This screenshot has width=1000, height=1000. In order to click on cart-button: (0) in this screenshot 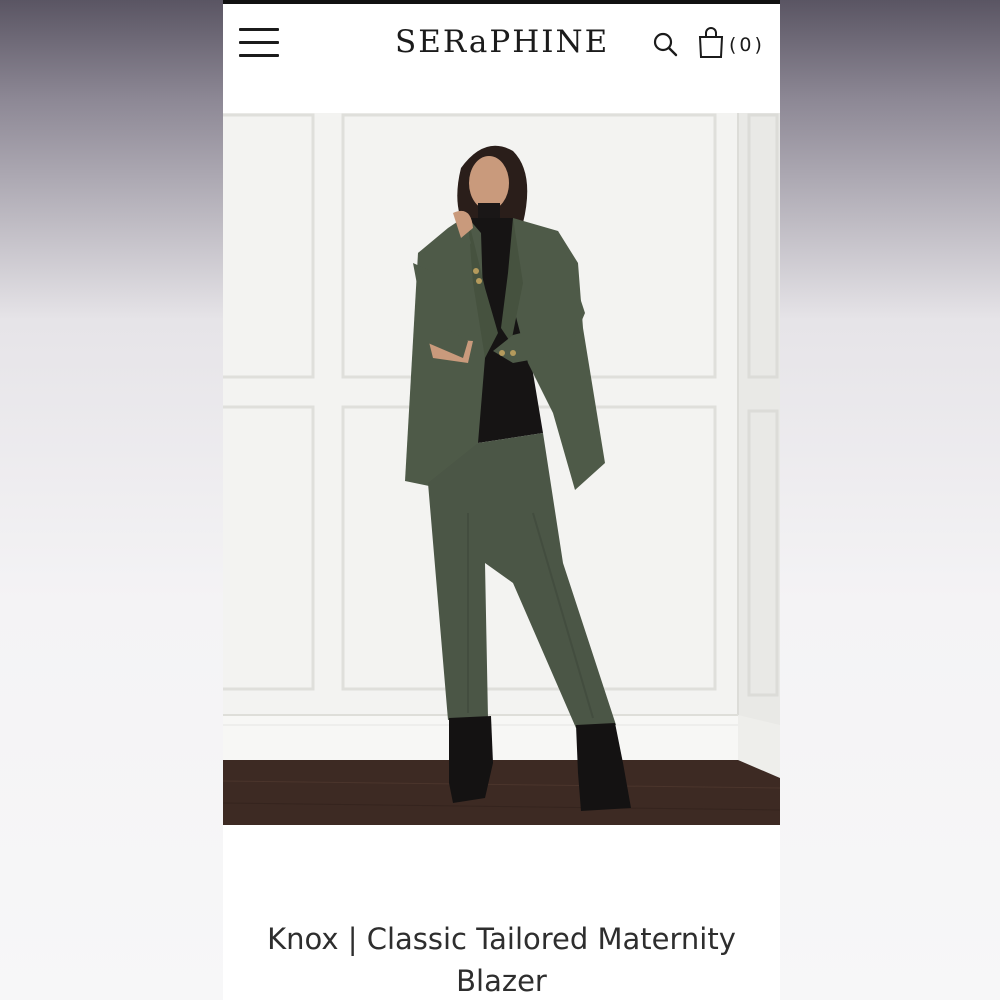, I will do `click(733, 44)`.